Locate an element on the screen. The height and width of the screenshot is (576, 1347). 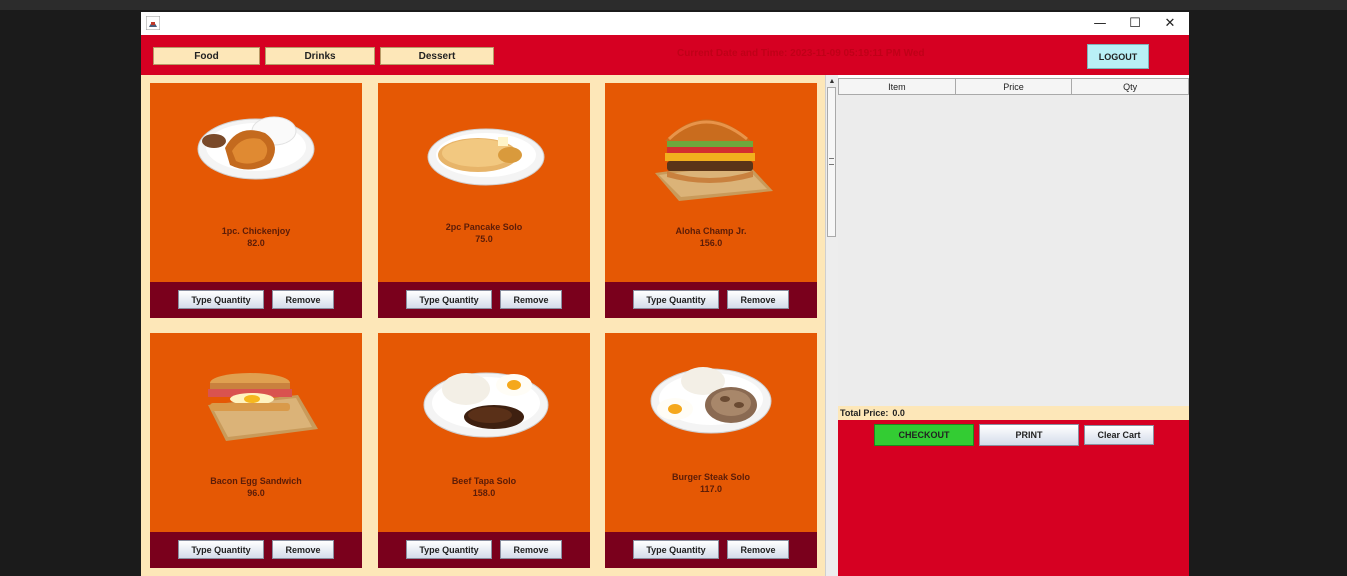
checkout-button: CHECKOUT is located at coordinates (924, 435).